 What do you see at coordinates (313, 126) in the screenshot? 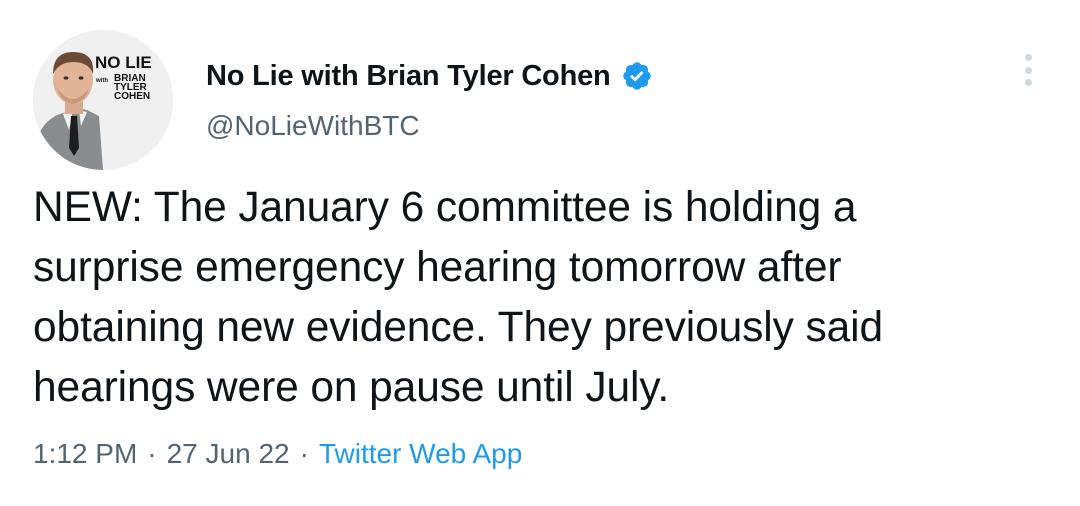
I see `author-handle: @NoLieWithBTC` at bounding box center [313, 126].